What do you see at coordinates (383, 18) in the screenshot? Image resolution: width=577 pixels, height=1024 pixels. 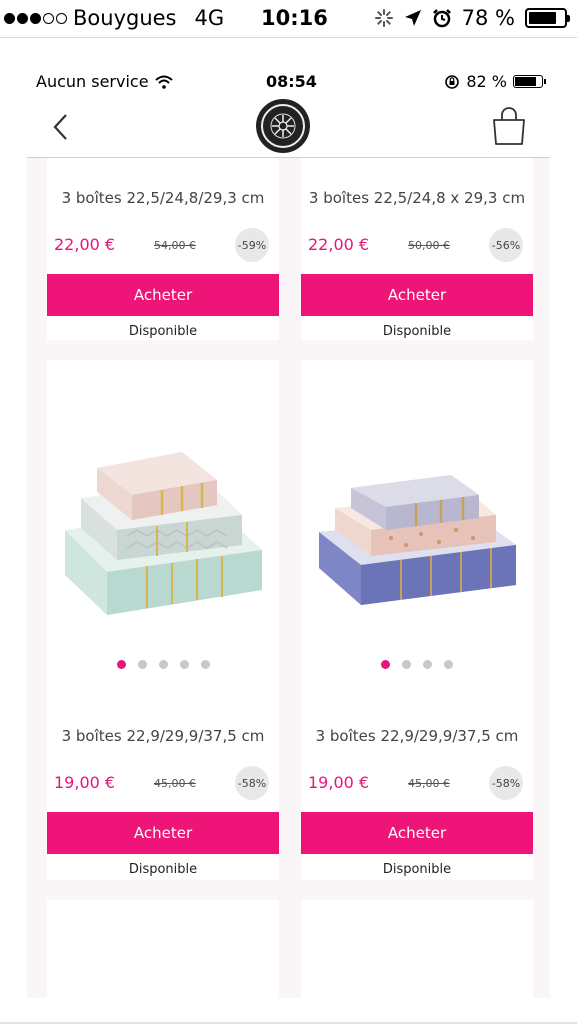 I see `loading-spinner-icon` at bounding box center [383, 18].